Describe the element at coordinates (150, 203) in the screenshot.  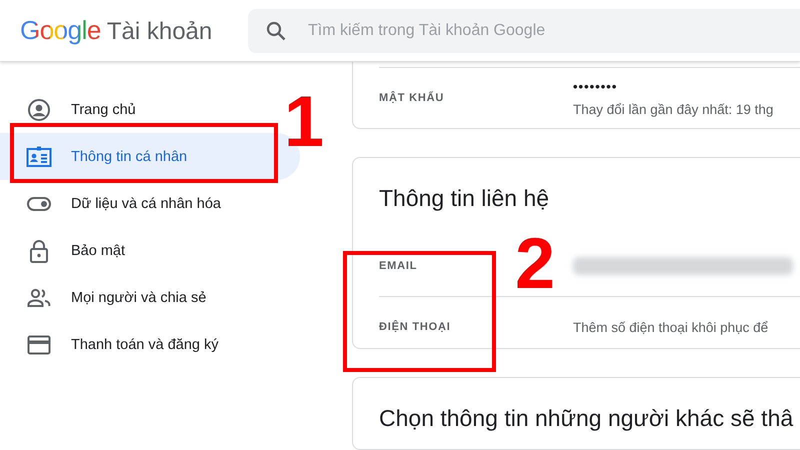
I see `sidebar-item: Dữ liệu và cá nhân hóa` at that location.